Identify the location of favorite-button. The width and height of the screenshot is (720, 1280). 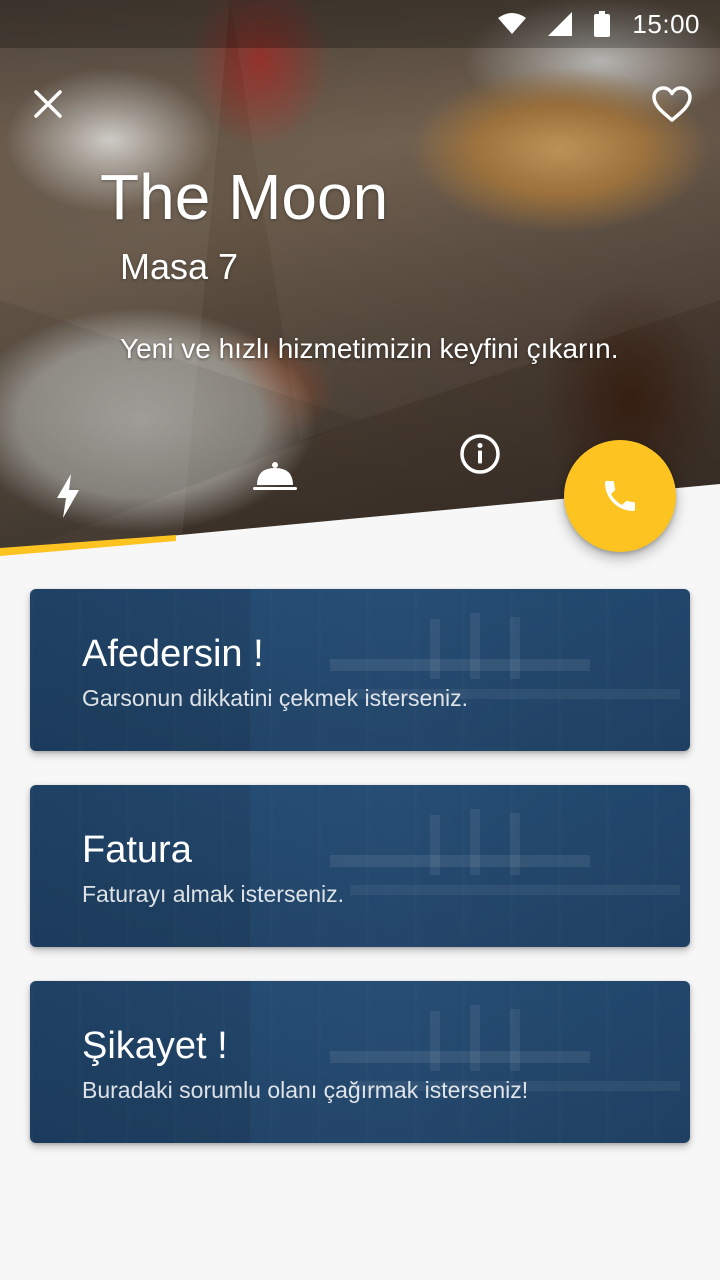
(672, 104).